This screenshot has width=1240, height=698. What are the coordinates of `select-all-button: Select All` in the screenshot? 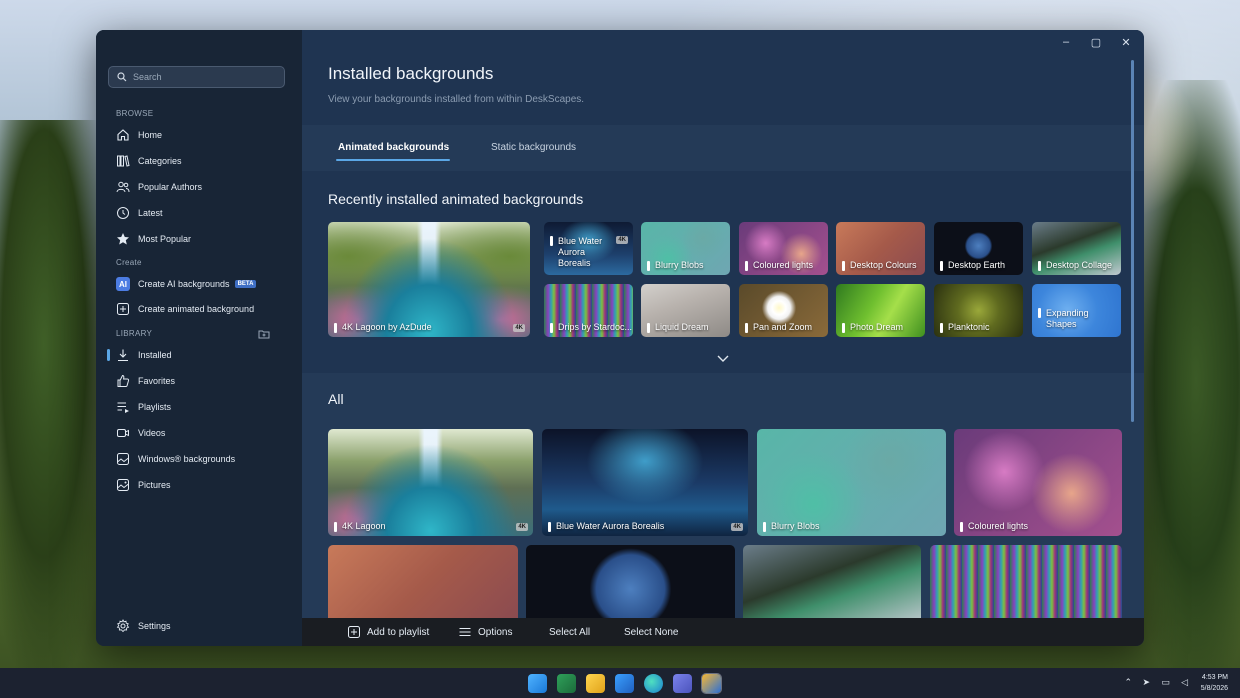 It's located at (569, 632).